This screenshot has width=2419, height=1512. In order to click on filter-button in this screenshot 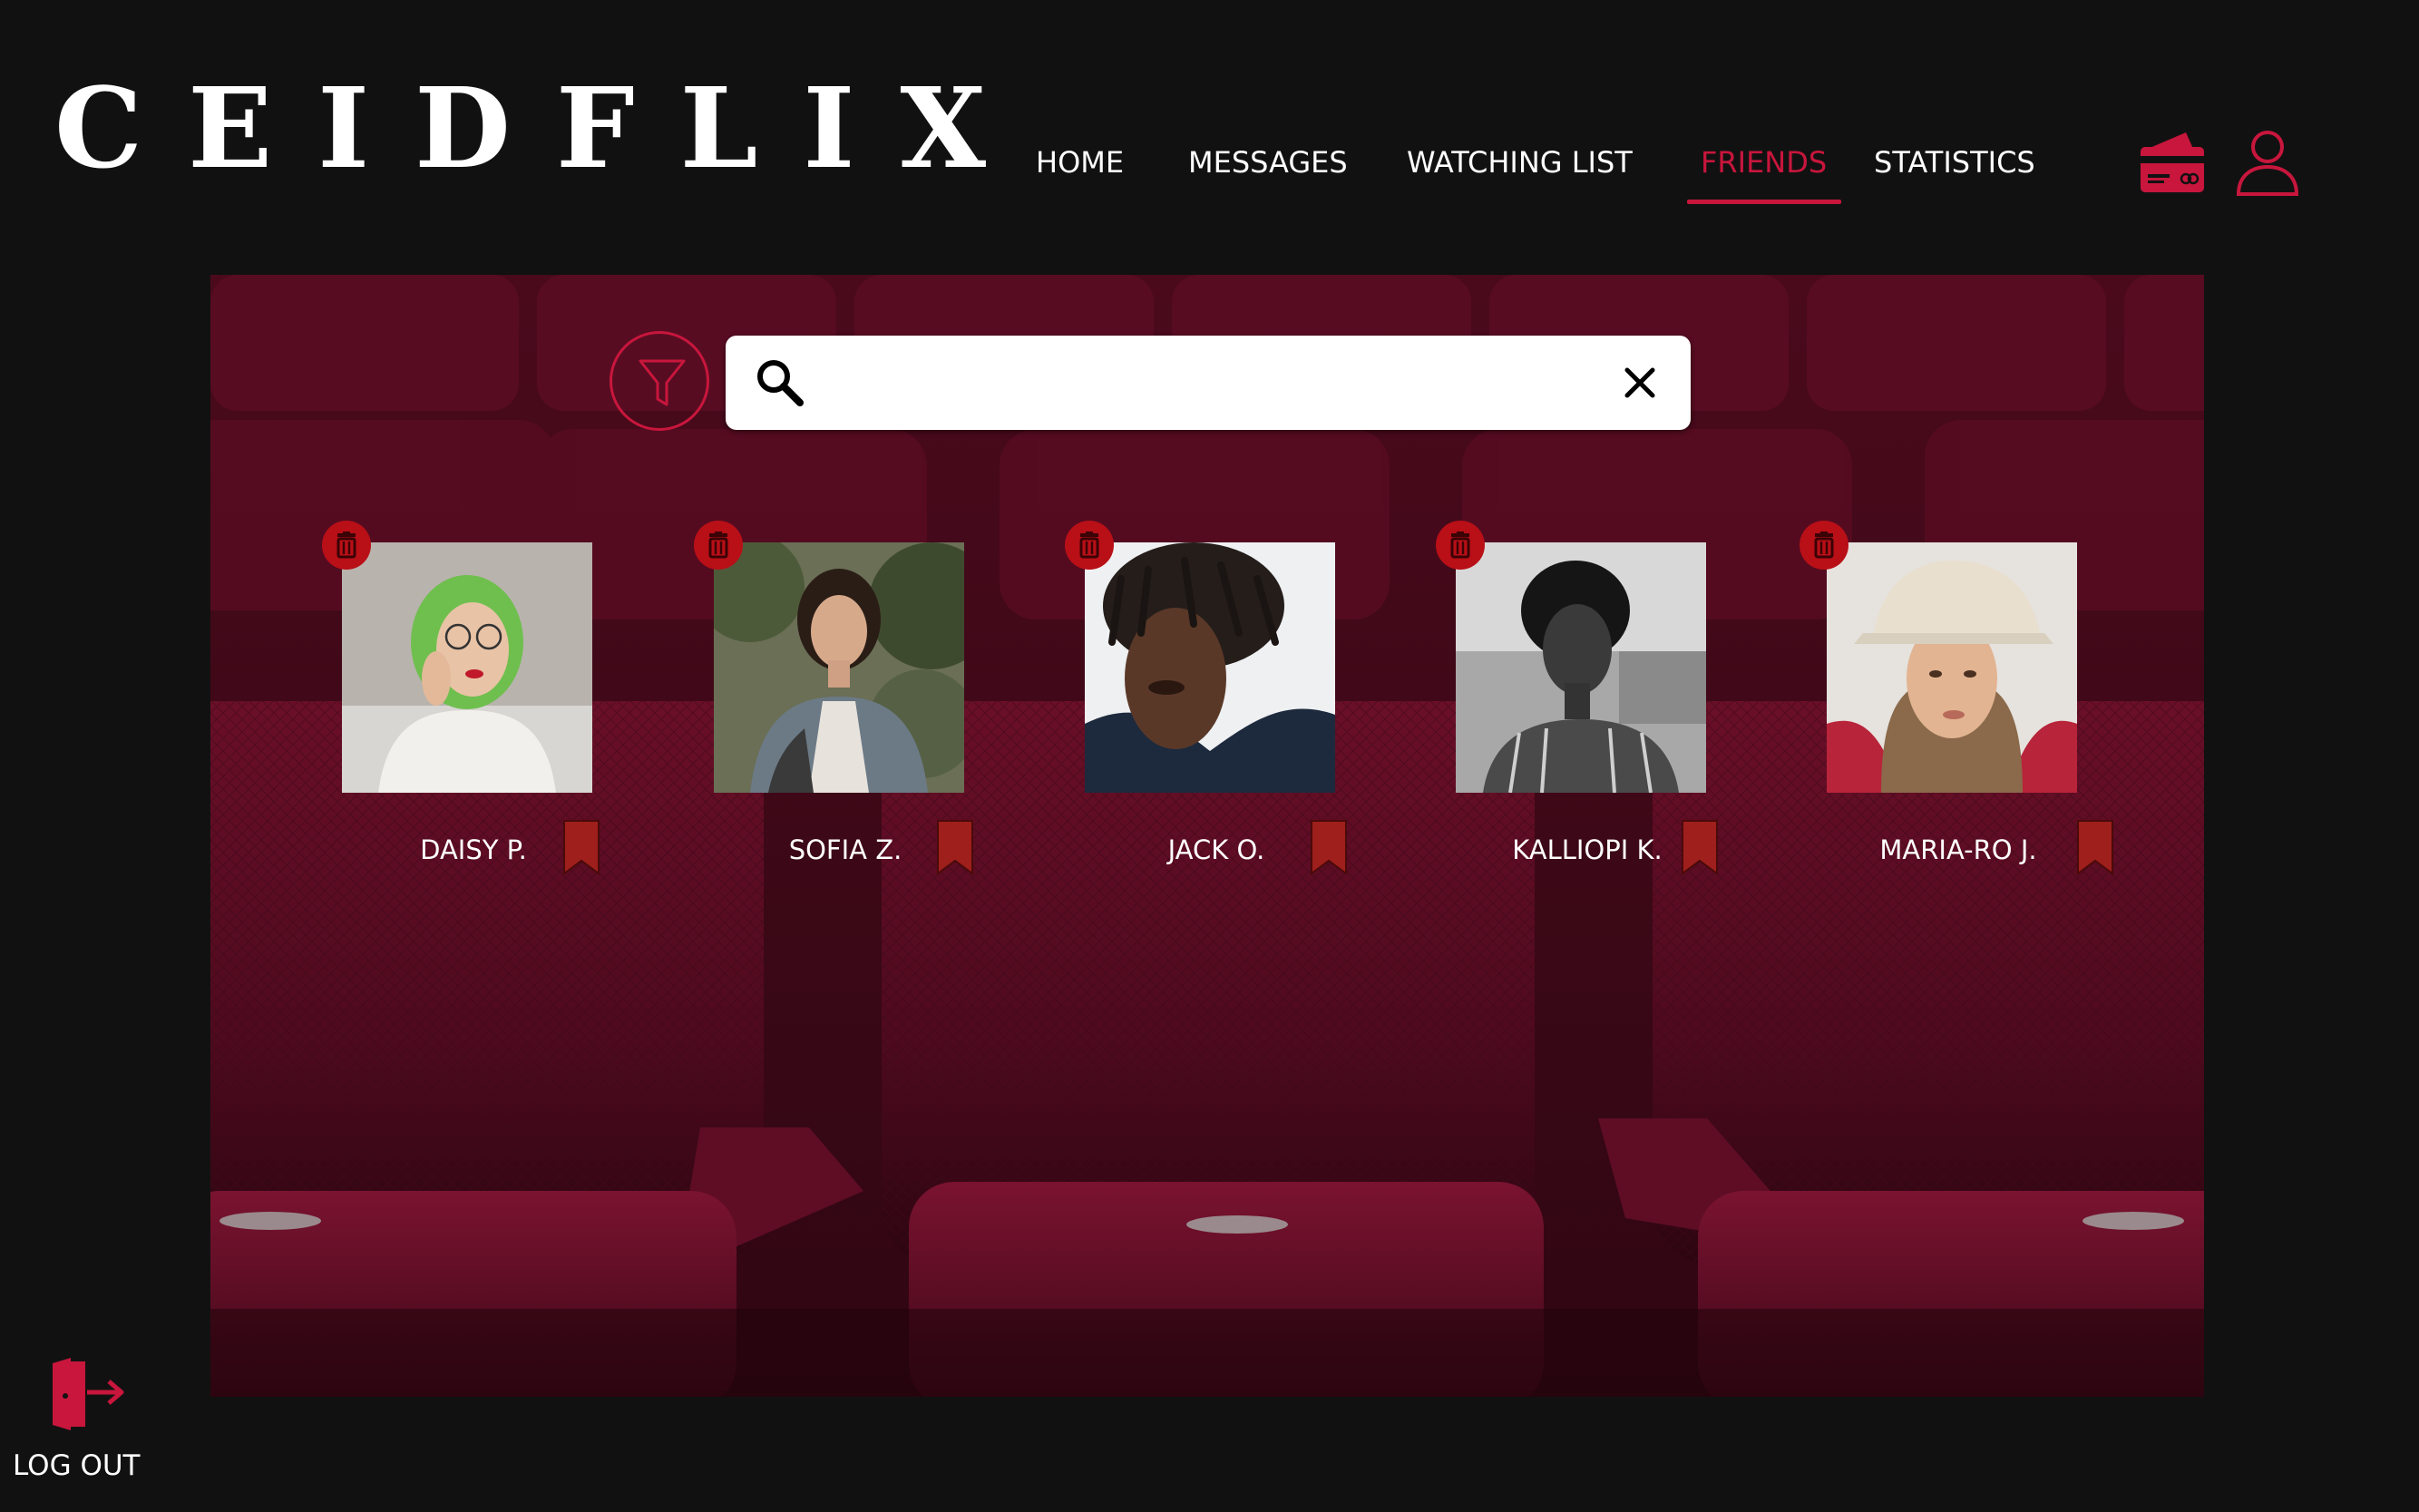, I will do `click(660, 381)`.